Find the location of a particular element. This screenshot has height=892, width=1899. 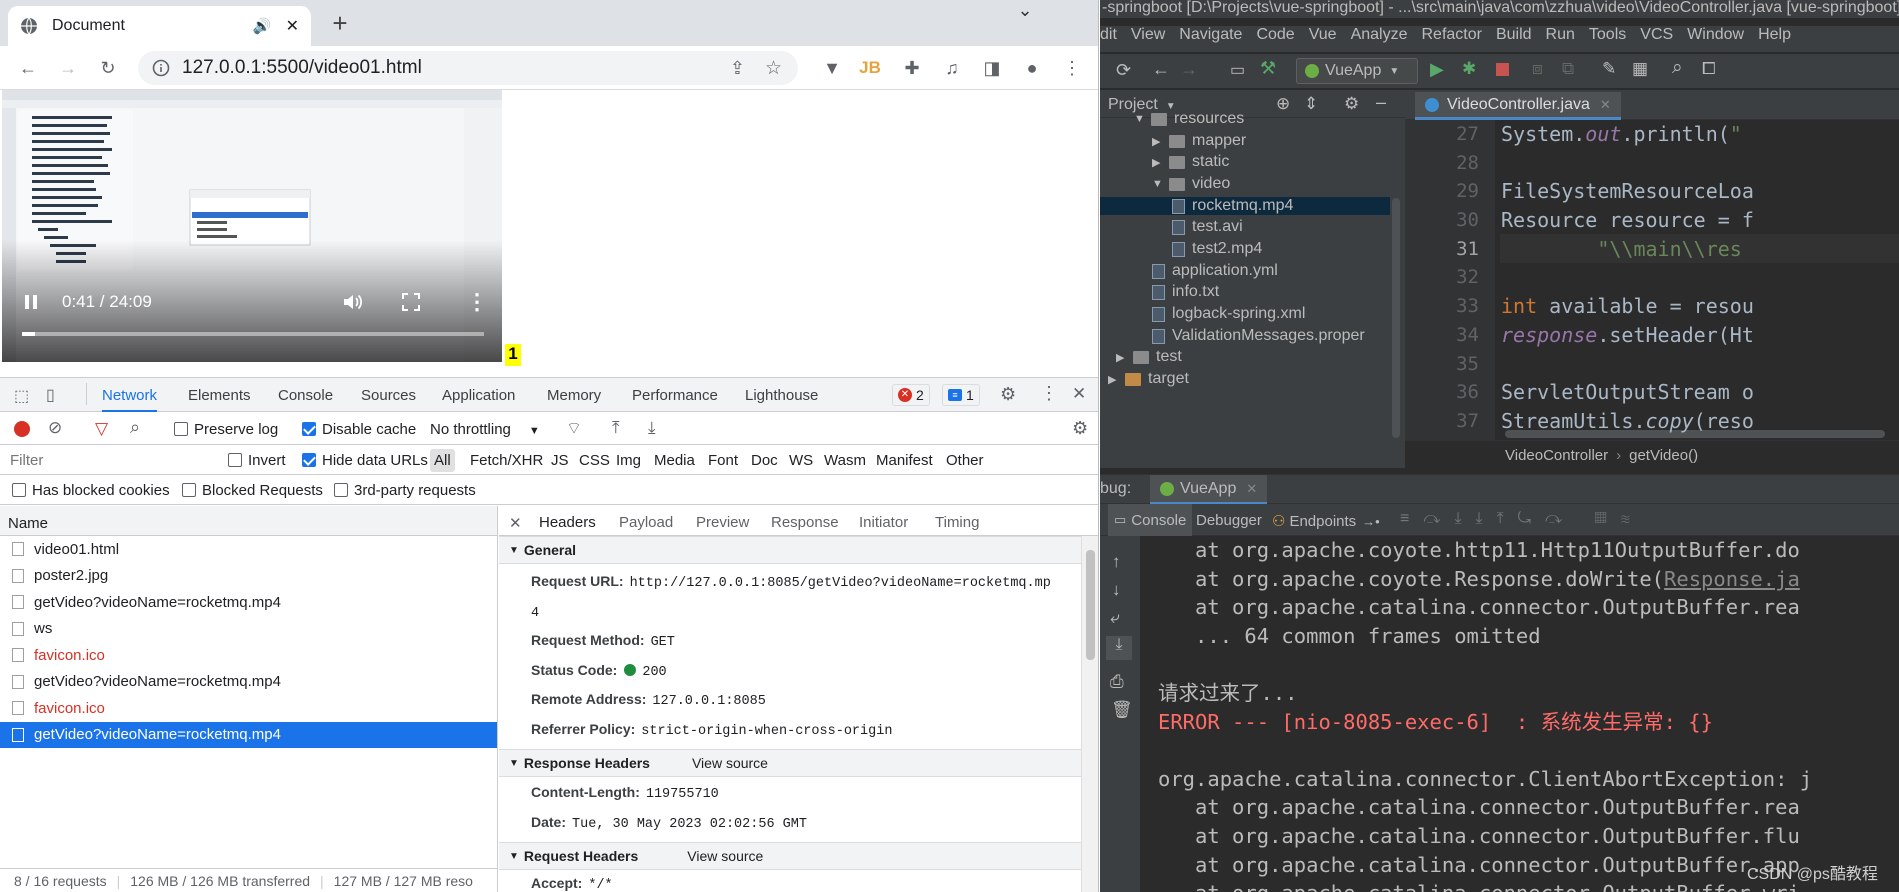

tree-item: test.avi is located at coordinates (1207, 227).